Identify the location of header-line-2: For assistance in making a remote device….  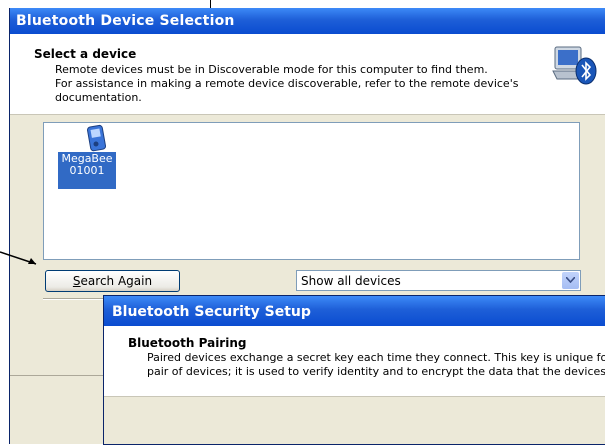
(287, 83).